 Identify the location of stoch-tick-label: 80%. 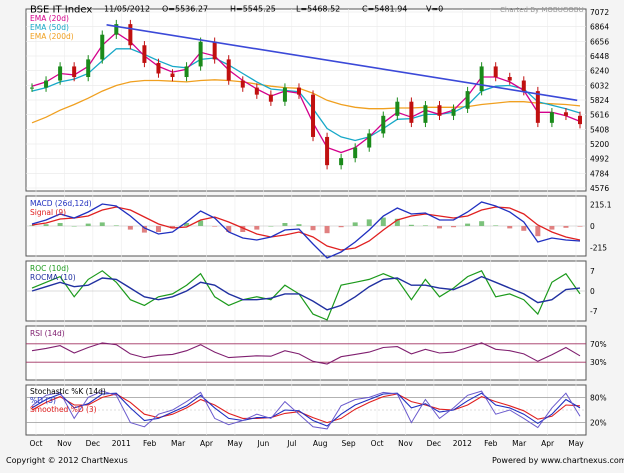
(598, 397).